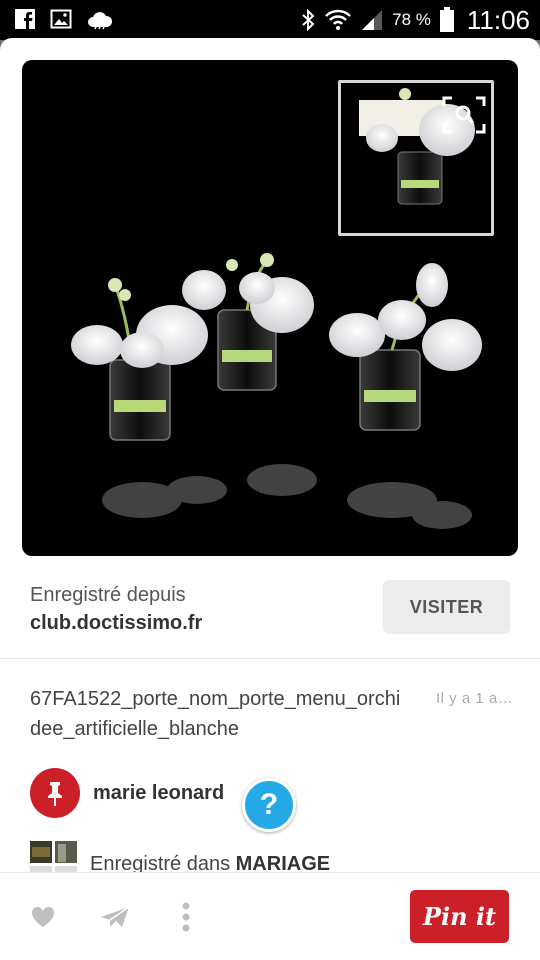 The height and width of the screenshot is (960, 540). What do you see at coordinates (116, 623) in the screenshot?
I see `source-domain: club.doctissimo.fr` at bounding box center [116, 623].